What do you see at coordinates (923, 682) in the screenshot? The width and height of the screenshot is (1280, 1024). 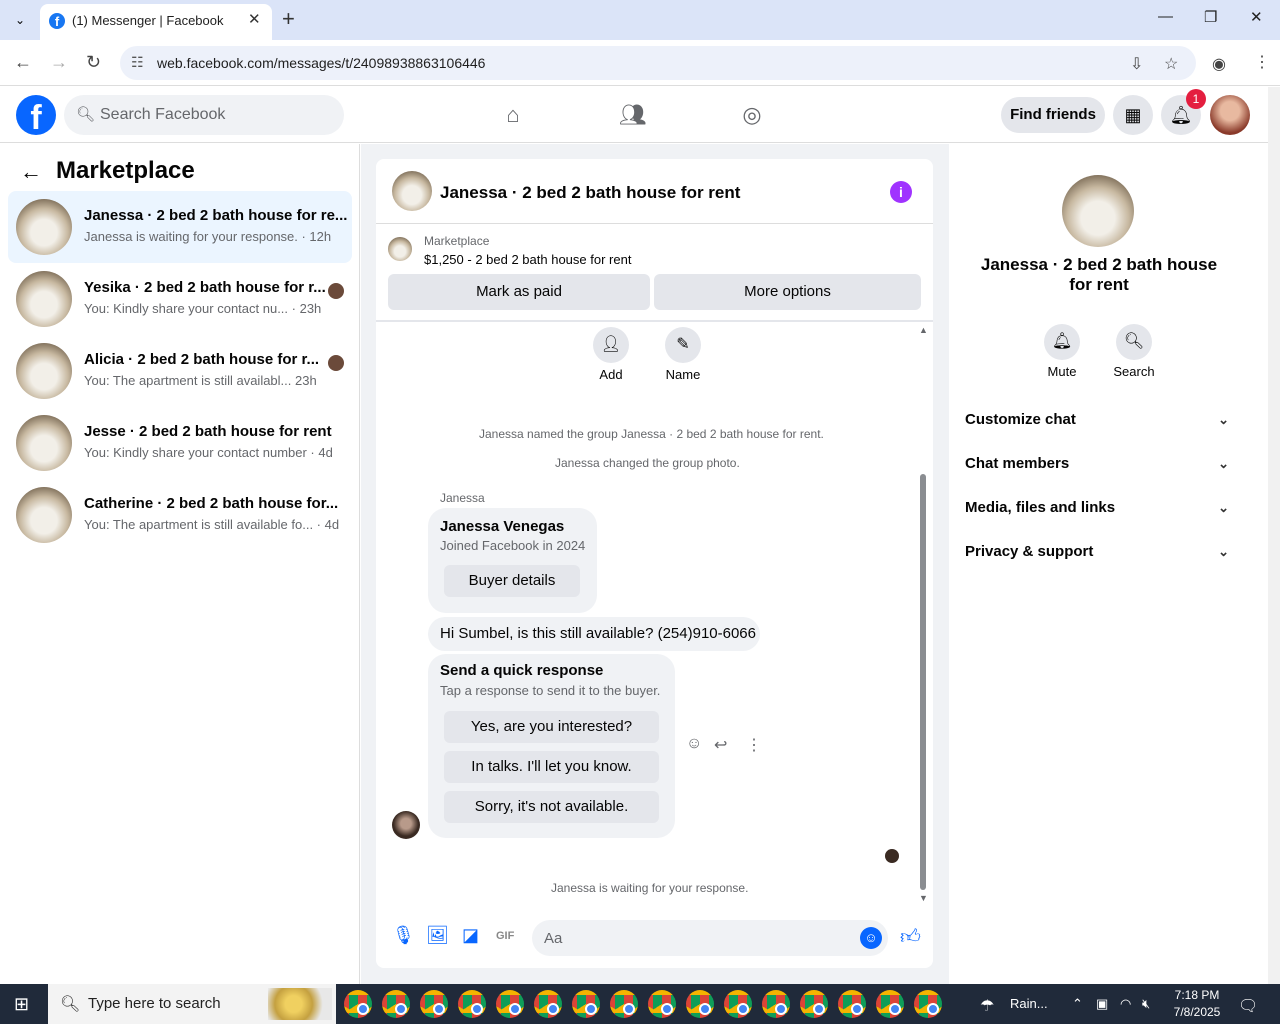 I see `scrollbar-thumb` at bounding box center [923, 682].